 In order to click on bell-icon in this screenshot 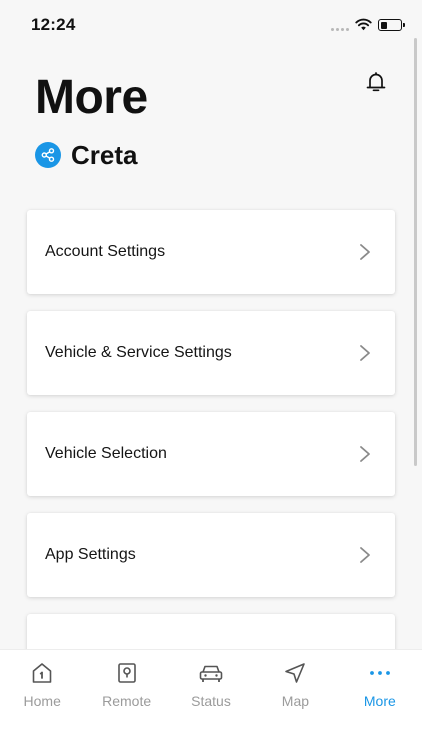, I will do `click(376, 82)`.